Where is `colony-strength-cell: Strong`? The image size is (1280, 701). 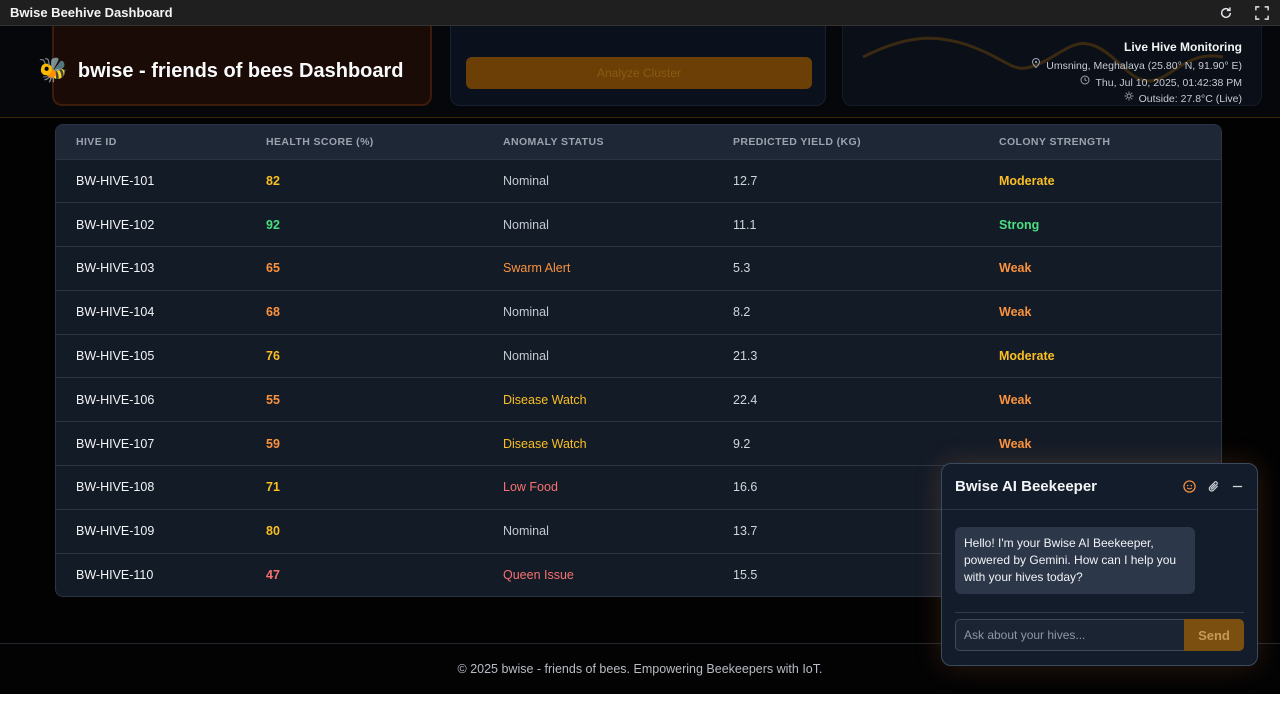
colony-strength-cell: Strong is located at coordinates (1019, 224).